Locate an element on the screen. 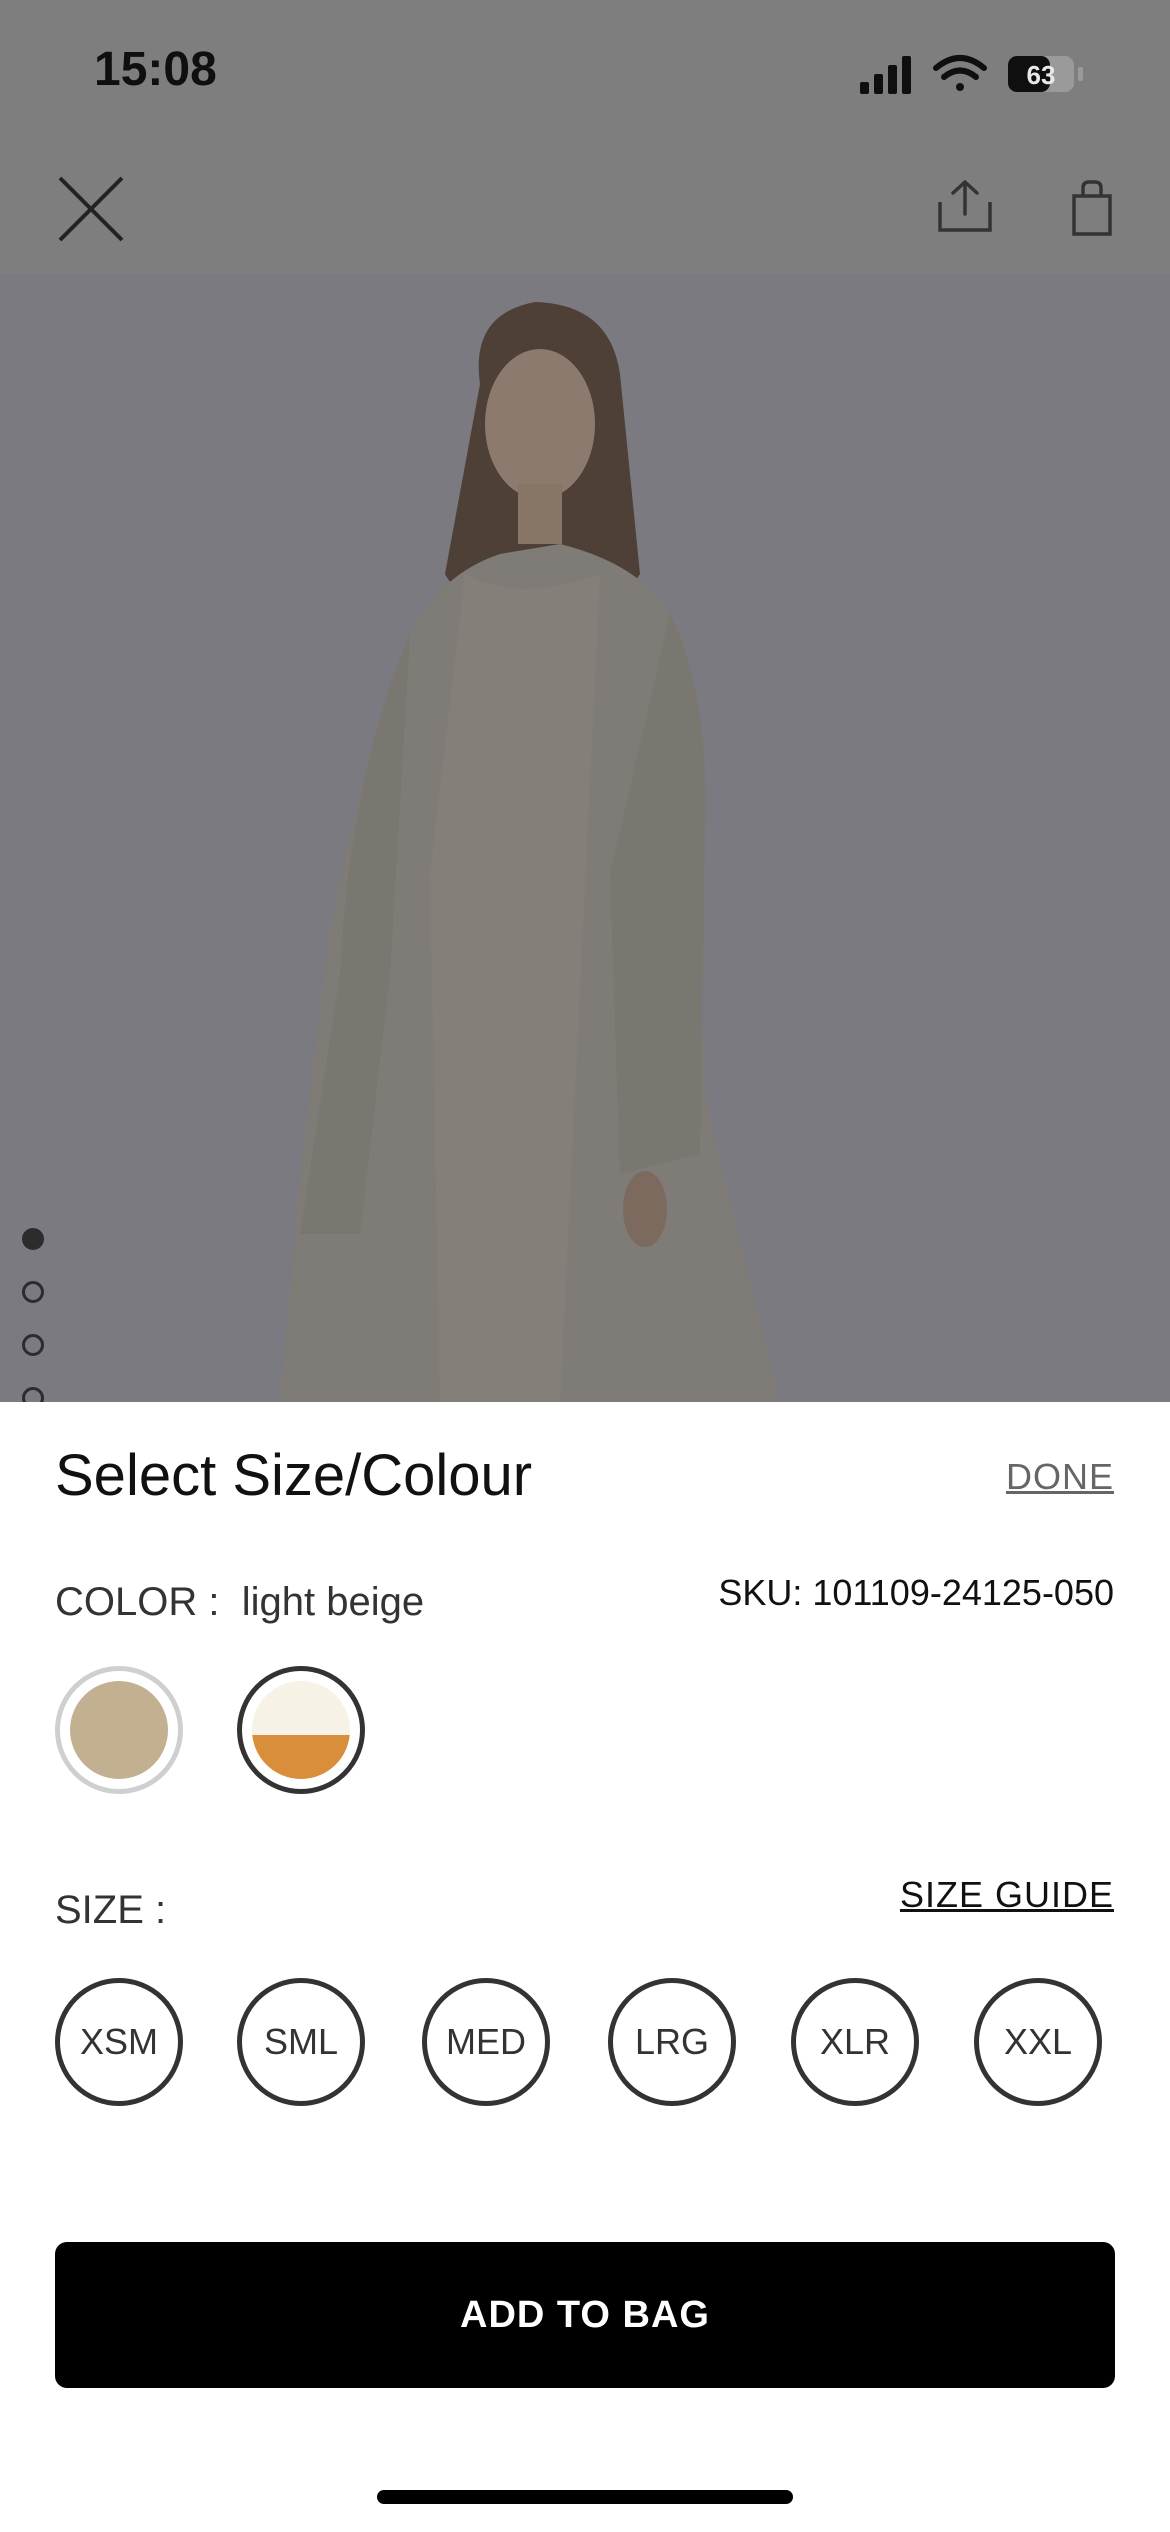  wifi-icon is located at coordinates (960, 73).